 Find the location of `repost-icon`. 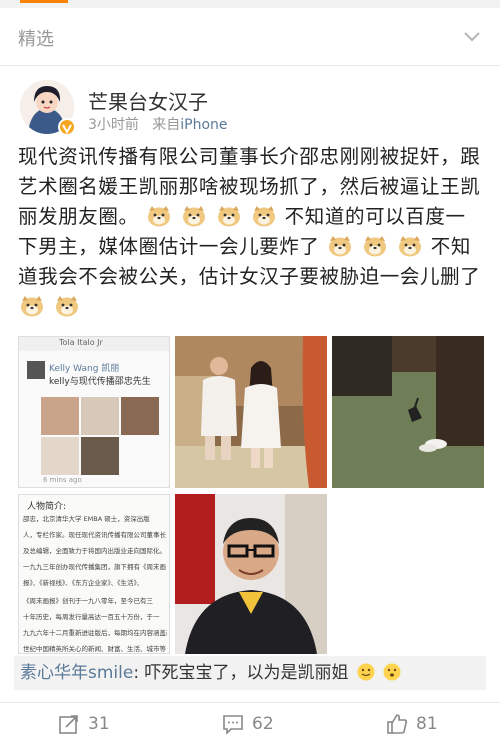

repost-icon is located at coordinates (68, 724).